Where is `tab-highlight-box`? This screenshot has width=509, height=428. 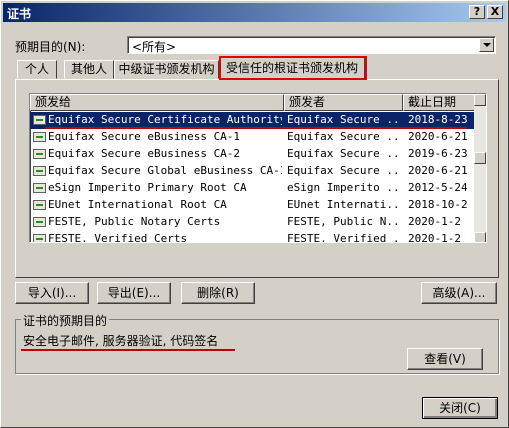
tab-highlight-box is located at coordinates (293, 68).